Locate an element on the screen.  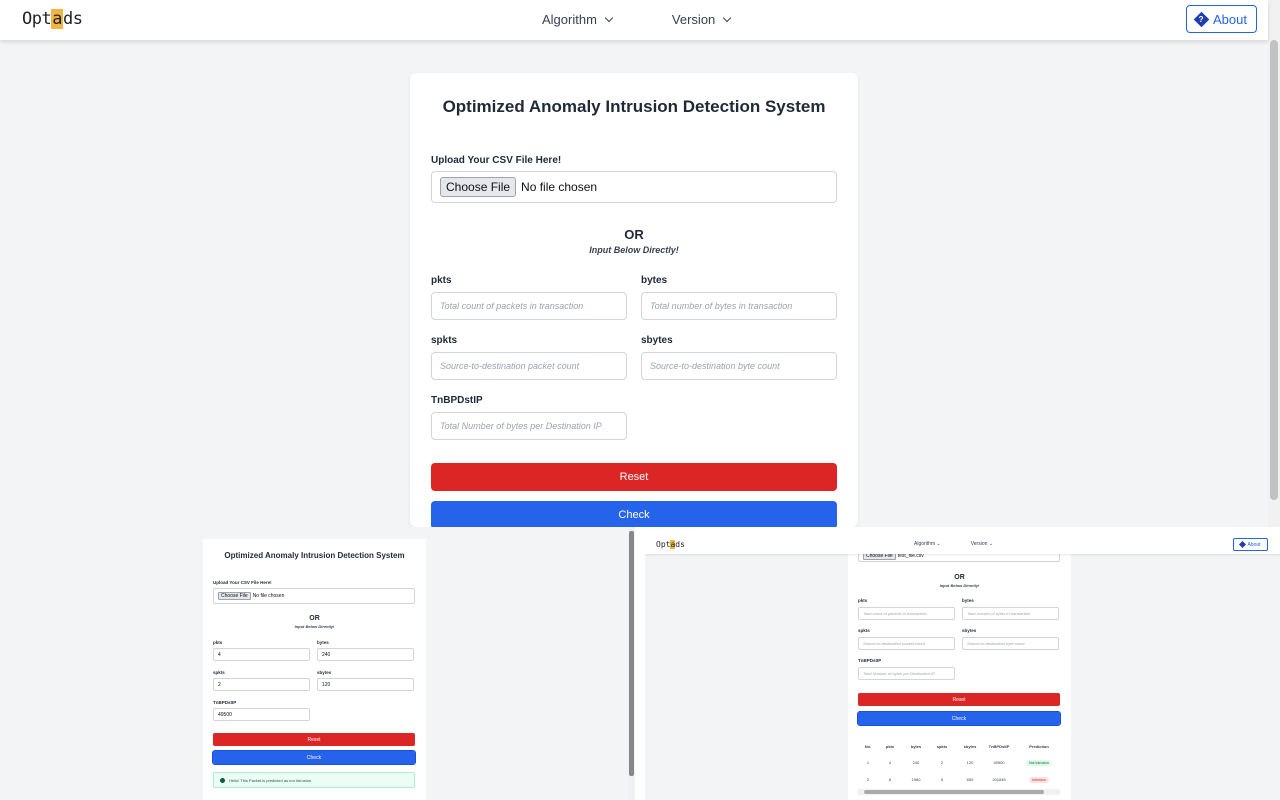
screenshot-divider is located at coordinates (640, 663).